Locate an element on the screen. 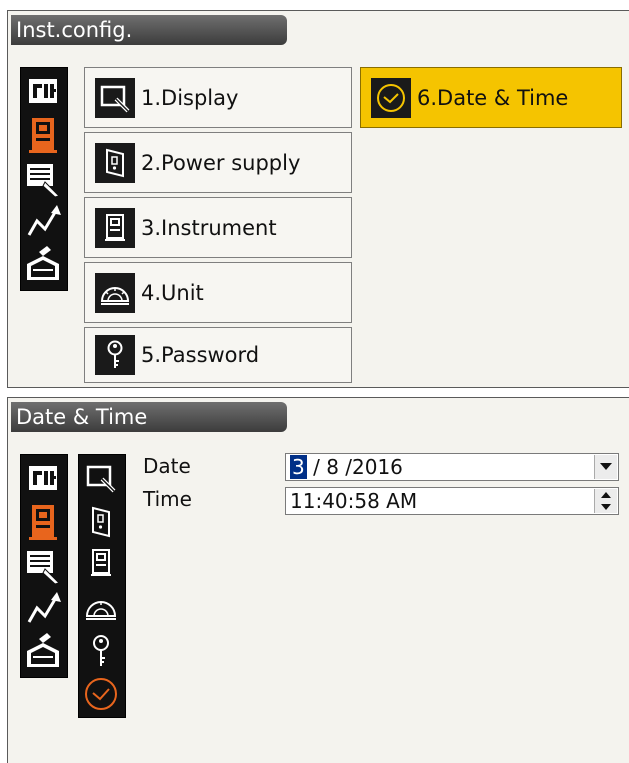 Image resolution: width=629 pixels, height=763 pixels. time-value: 11:40:58 AM is located at coordinates (354, 501).